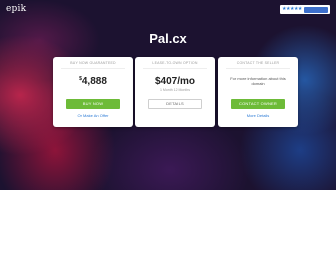 The image size is (336, 280). What do you see at coordinates (175, 104) in the screenshot?
I see `details-button: DETAILS` at bounding box center [175, 104].